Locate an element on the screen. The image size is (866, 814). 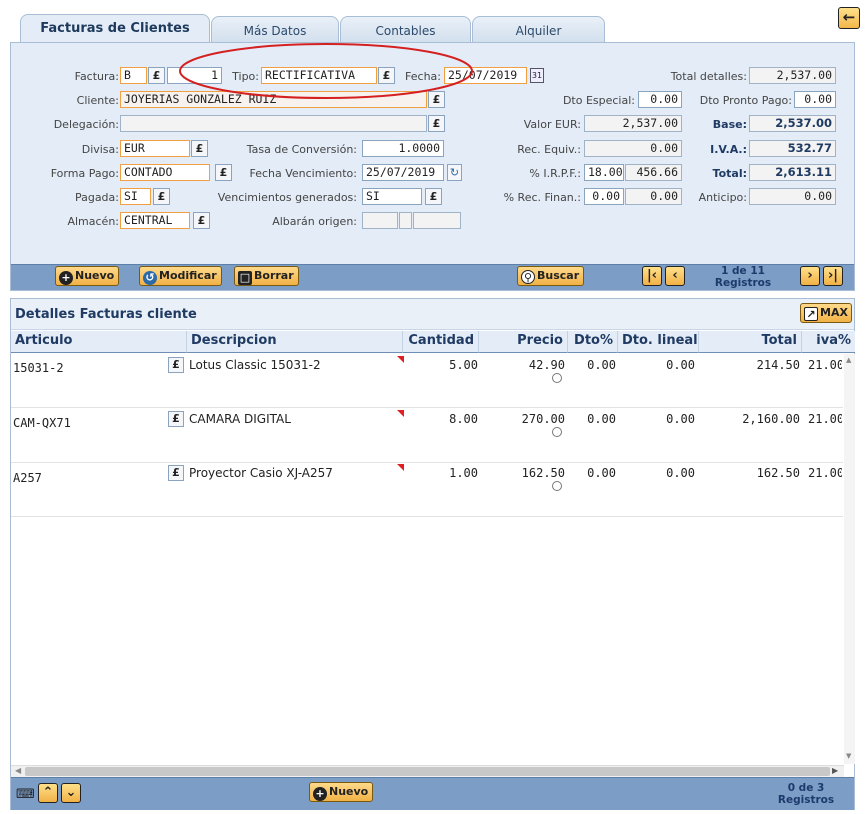
tasa-conversion-field: 1.0000 is located at coordinates (403, 148).